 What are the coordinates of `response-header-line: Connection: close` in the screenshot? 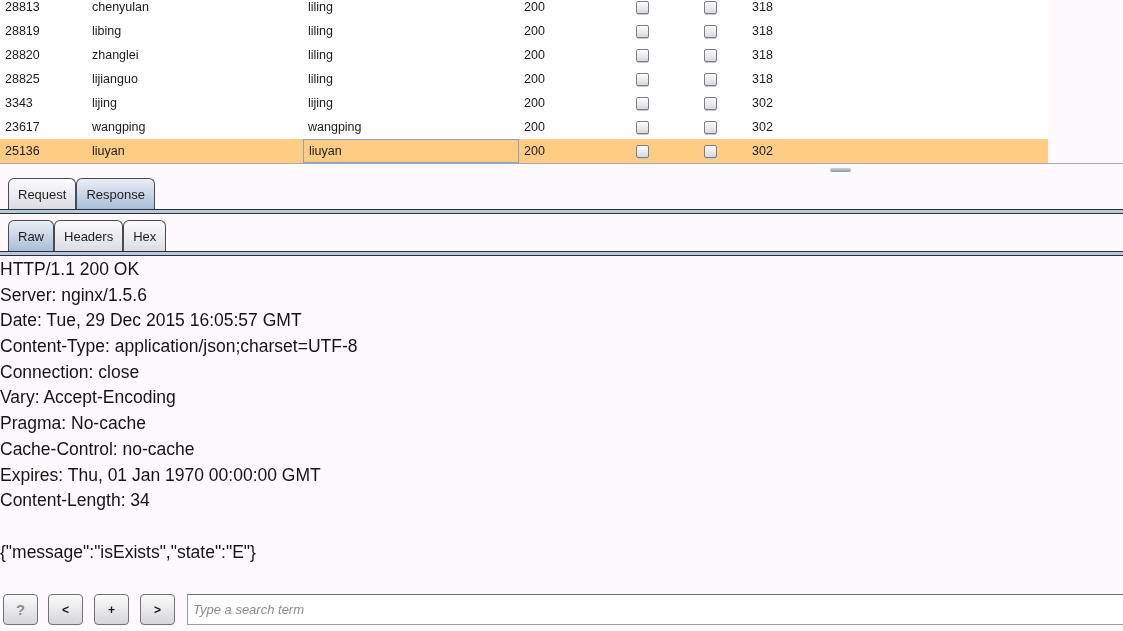 It's located at (70, 371).